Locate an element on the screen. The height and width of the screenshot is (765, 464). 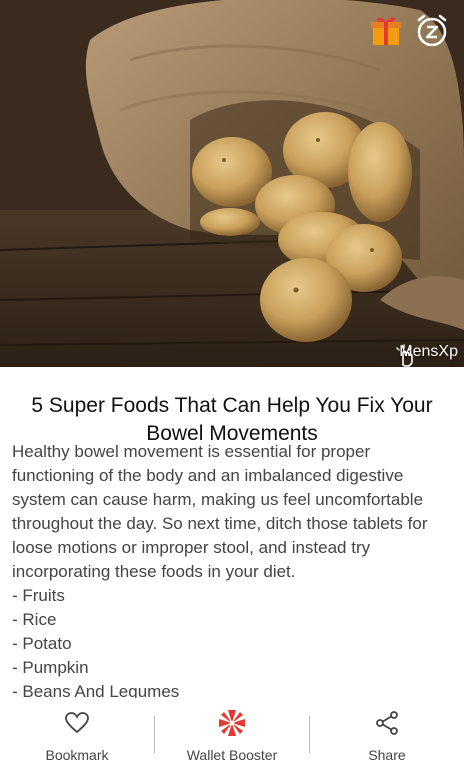
list-item: - Beans And Legumes is located at coordinates (96, 690).